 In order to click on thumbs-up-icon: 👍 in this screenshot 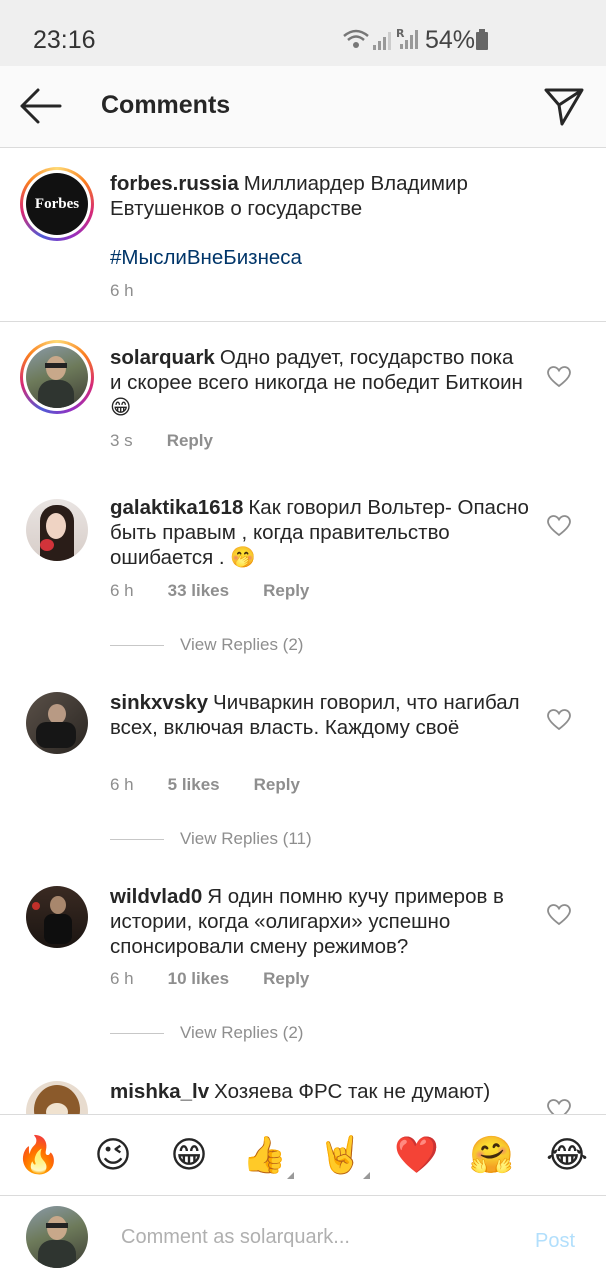, I will do `click(264, 1154)`.